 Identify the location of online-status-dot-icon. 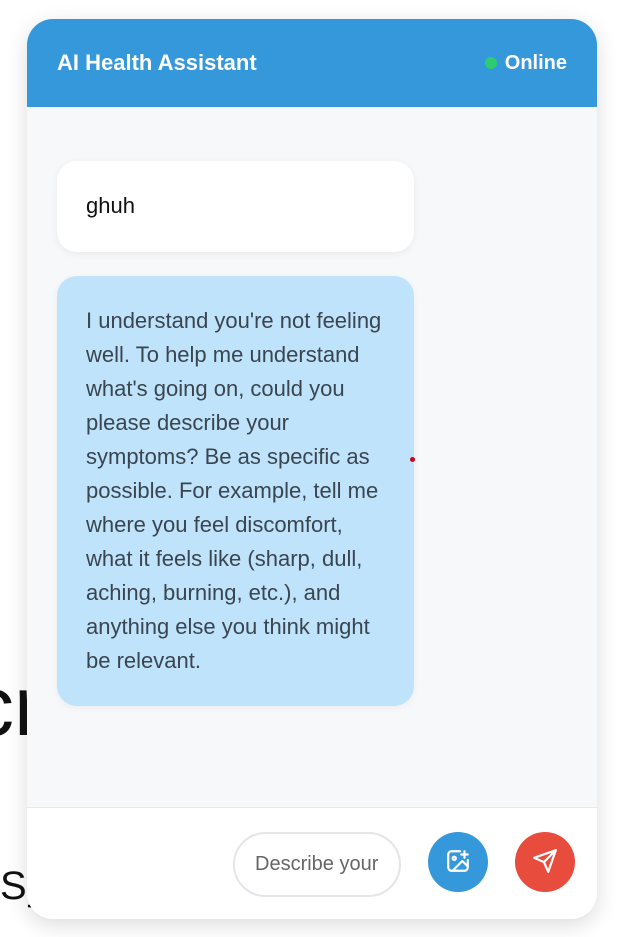
(490, 63).